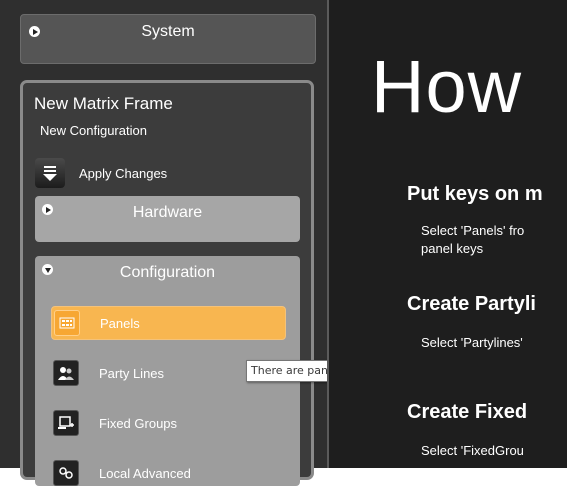 The height and width of the screenshot is (490, 567). Describe the element at coordinates (475, 194) in the screenshot. I see `section-title-keys: Put keys on m` at that location.